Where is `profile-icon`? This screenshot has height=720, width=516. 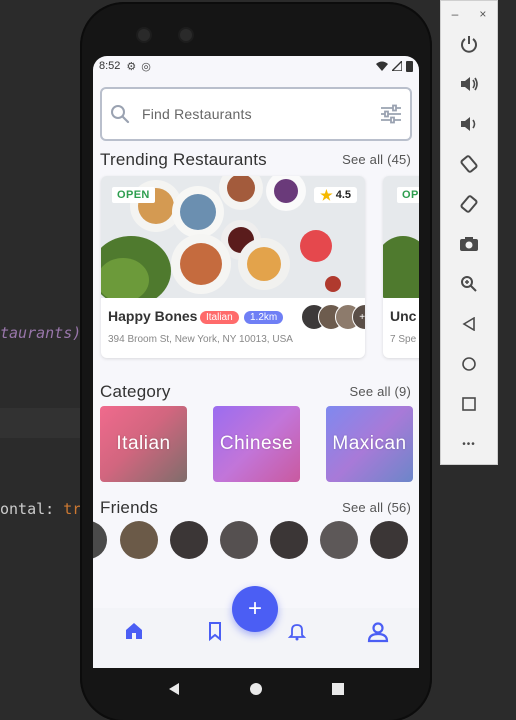 profile-icon is located at coordinates (378, 632).